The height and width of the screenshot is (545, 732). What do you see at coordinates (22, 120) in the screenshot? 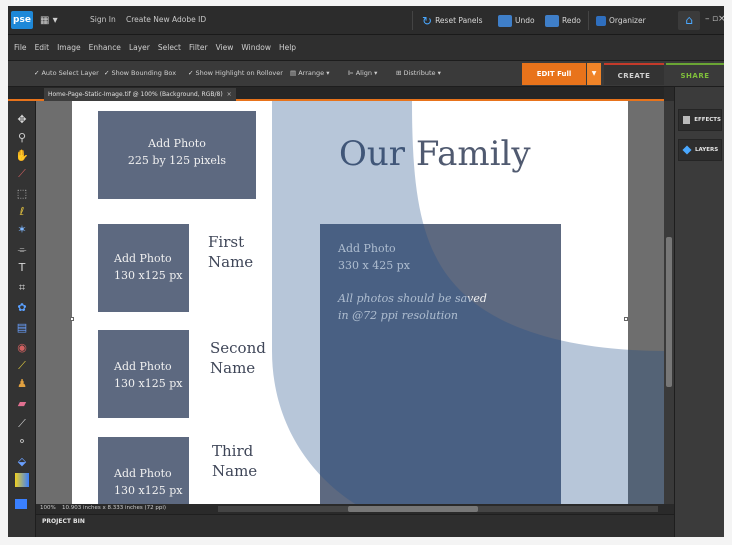
I see `move-tool-icon: ✥` at bounding box center [22, 120].